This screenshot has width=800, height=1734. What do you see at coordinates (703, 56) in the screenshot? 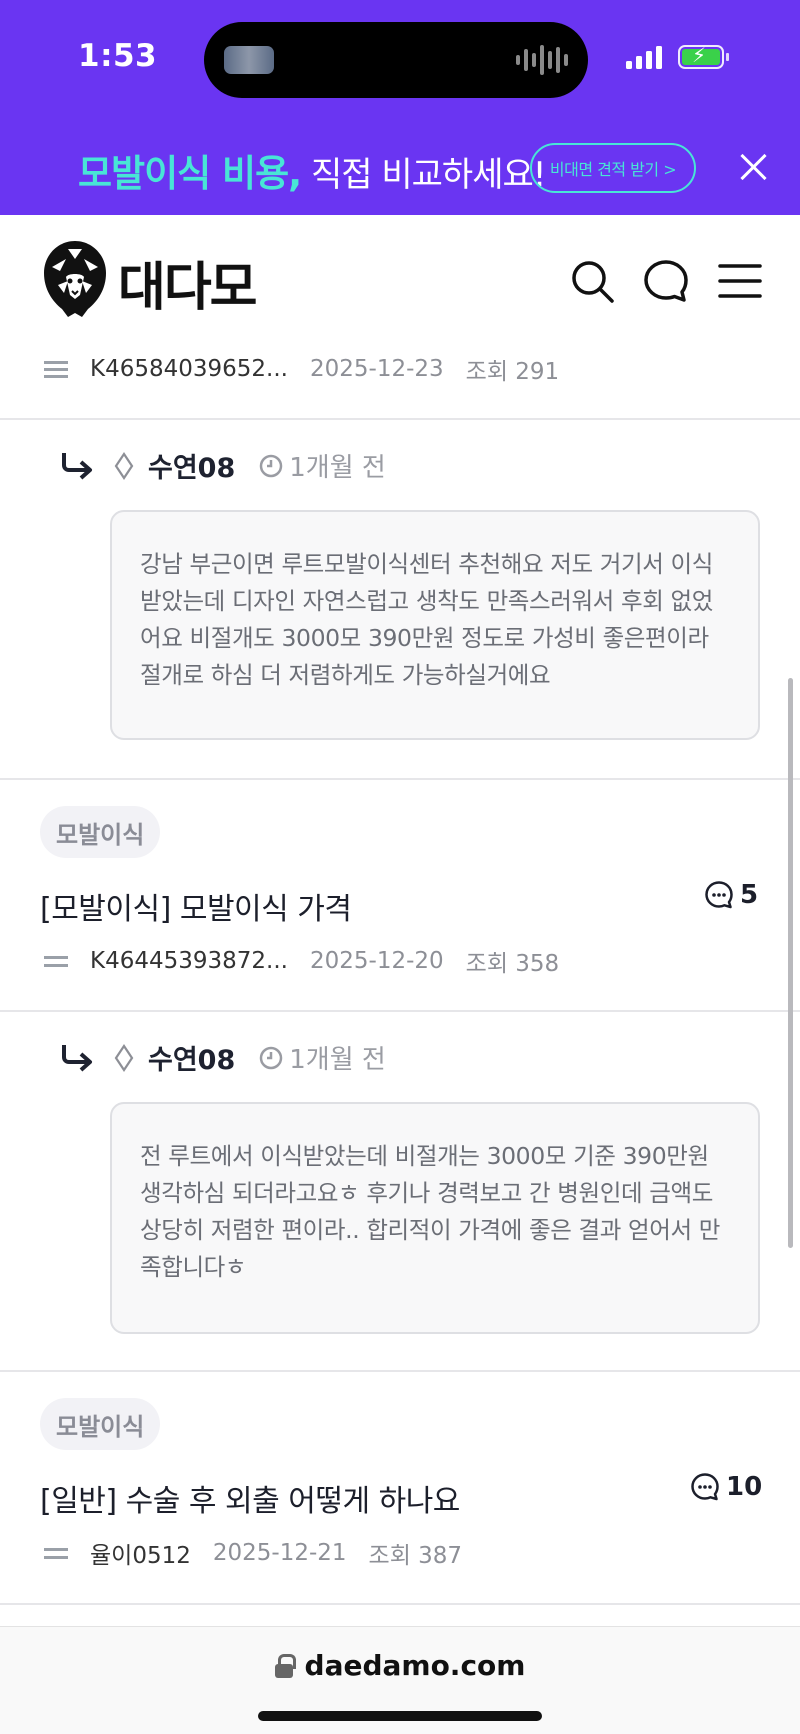
I see `battery-icon: ⚡` at bounding box center [703, 56].